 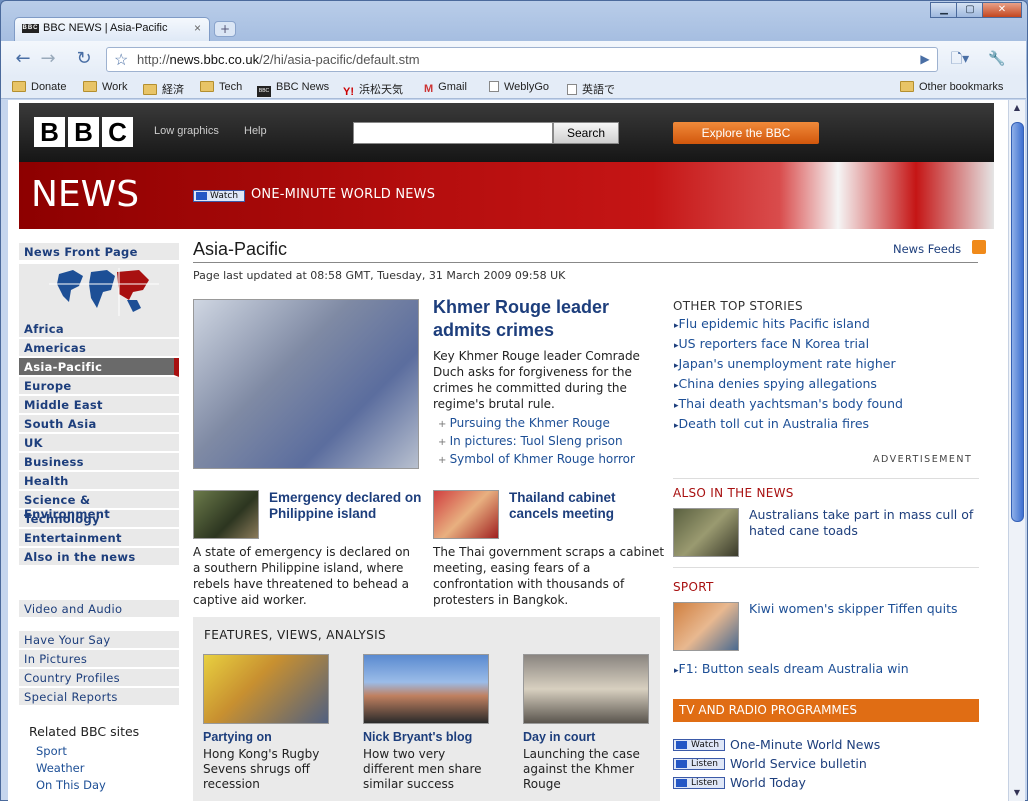 I want to click on nav-country-profiles: Country Profiles, so click(x=99, y=678).